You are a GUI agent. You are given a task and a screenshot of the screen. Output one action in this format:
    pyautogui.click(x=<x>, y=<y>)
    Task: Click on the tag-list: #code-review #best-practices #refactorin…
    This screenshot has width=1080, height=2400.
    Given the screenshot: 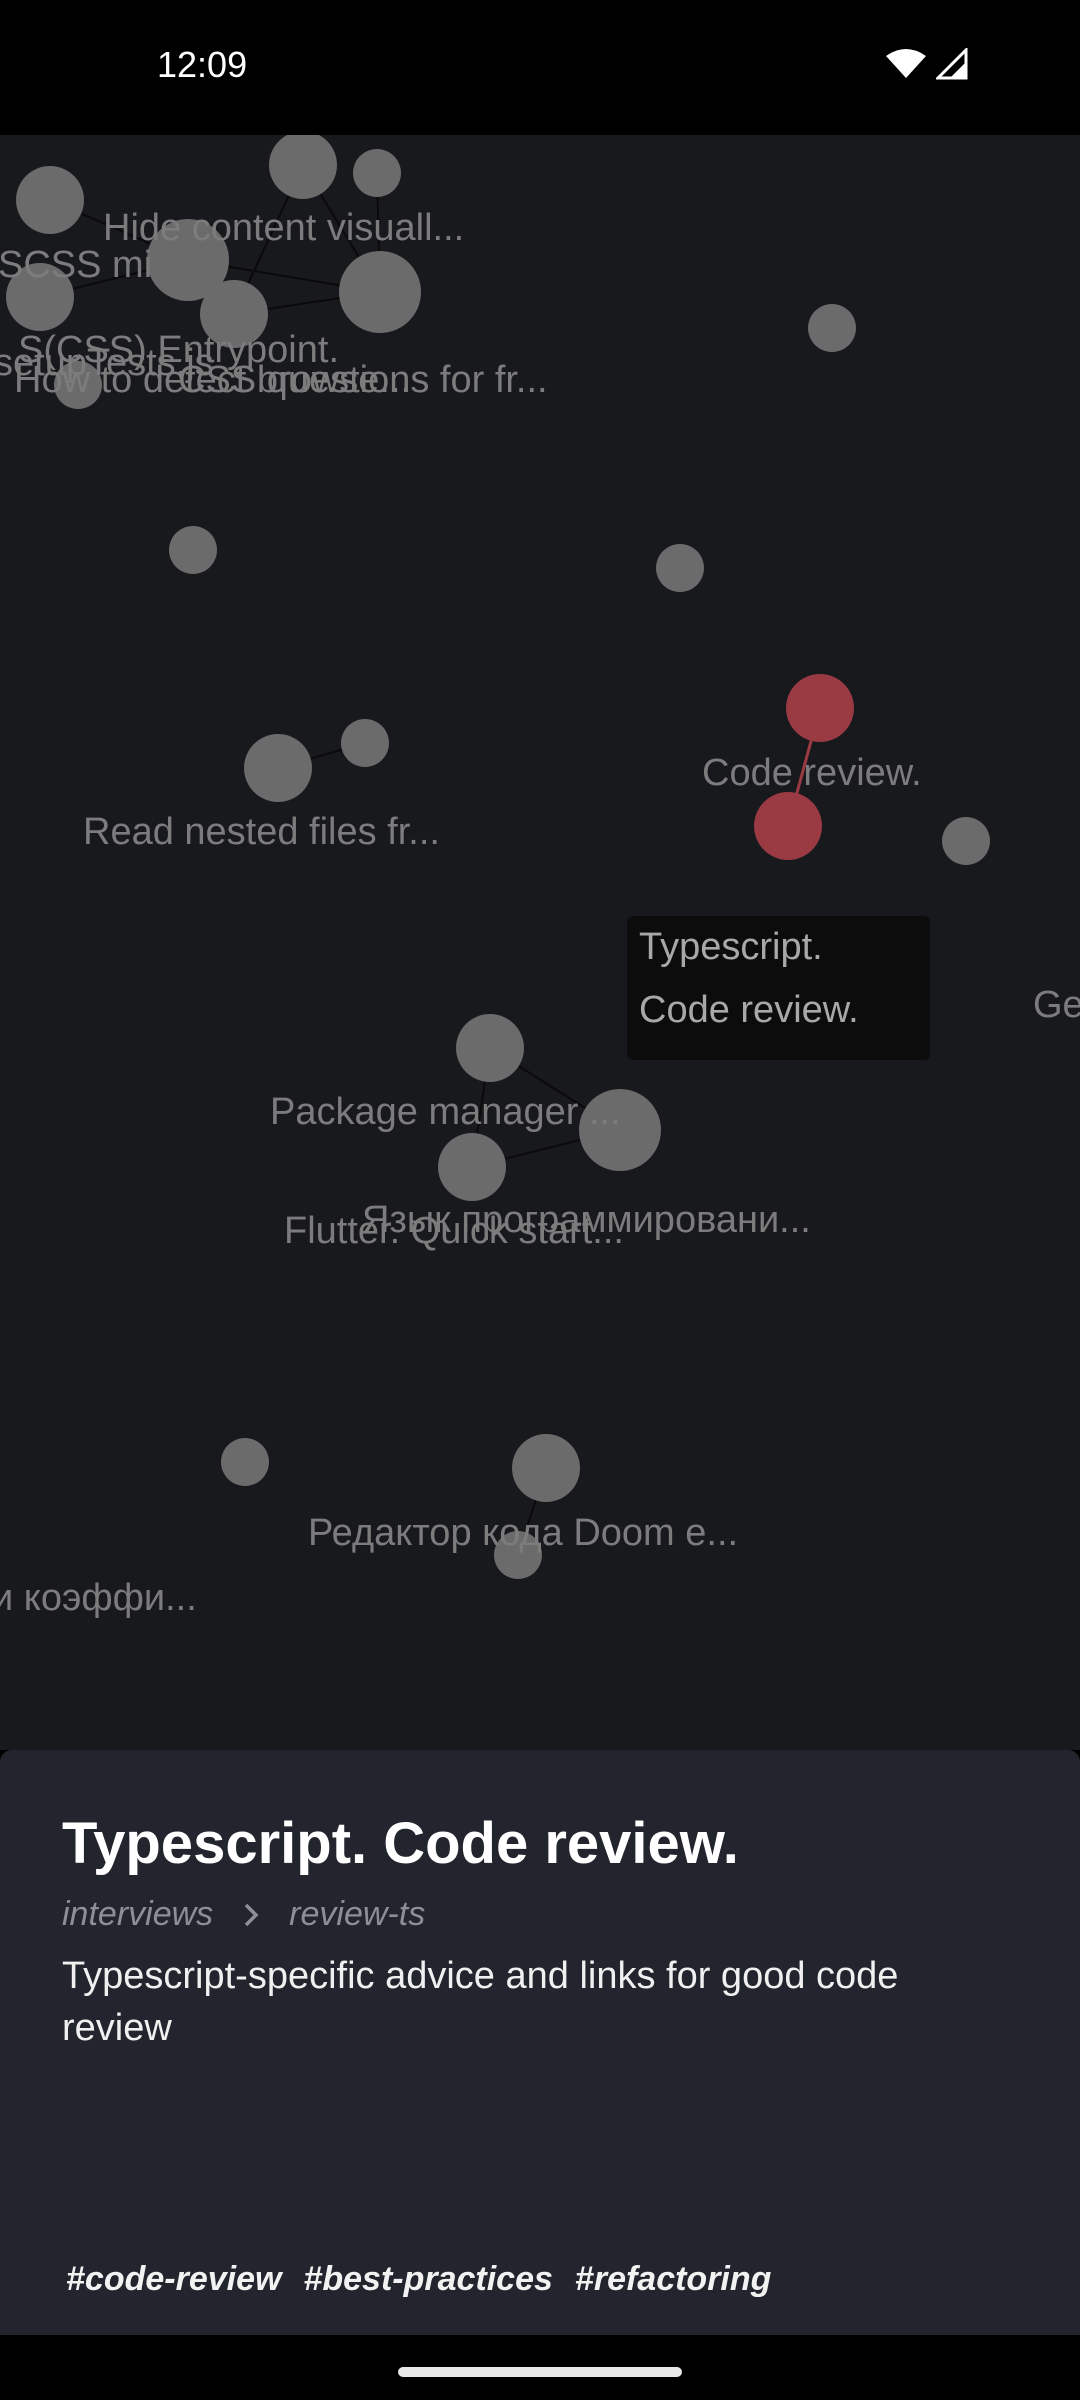 What is the action you would take?
    pyautogui.click(x=418, y=2279)
    